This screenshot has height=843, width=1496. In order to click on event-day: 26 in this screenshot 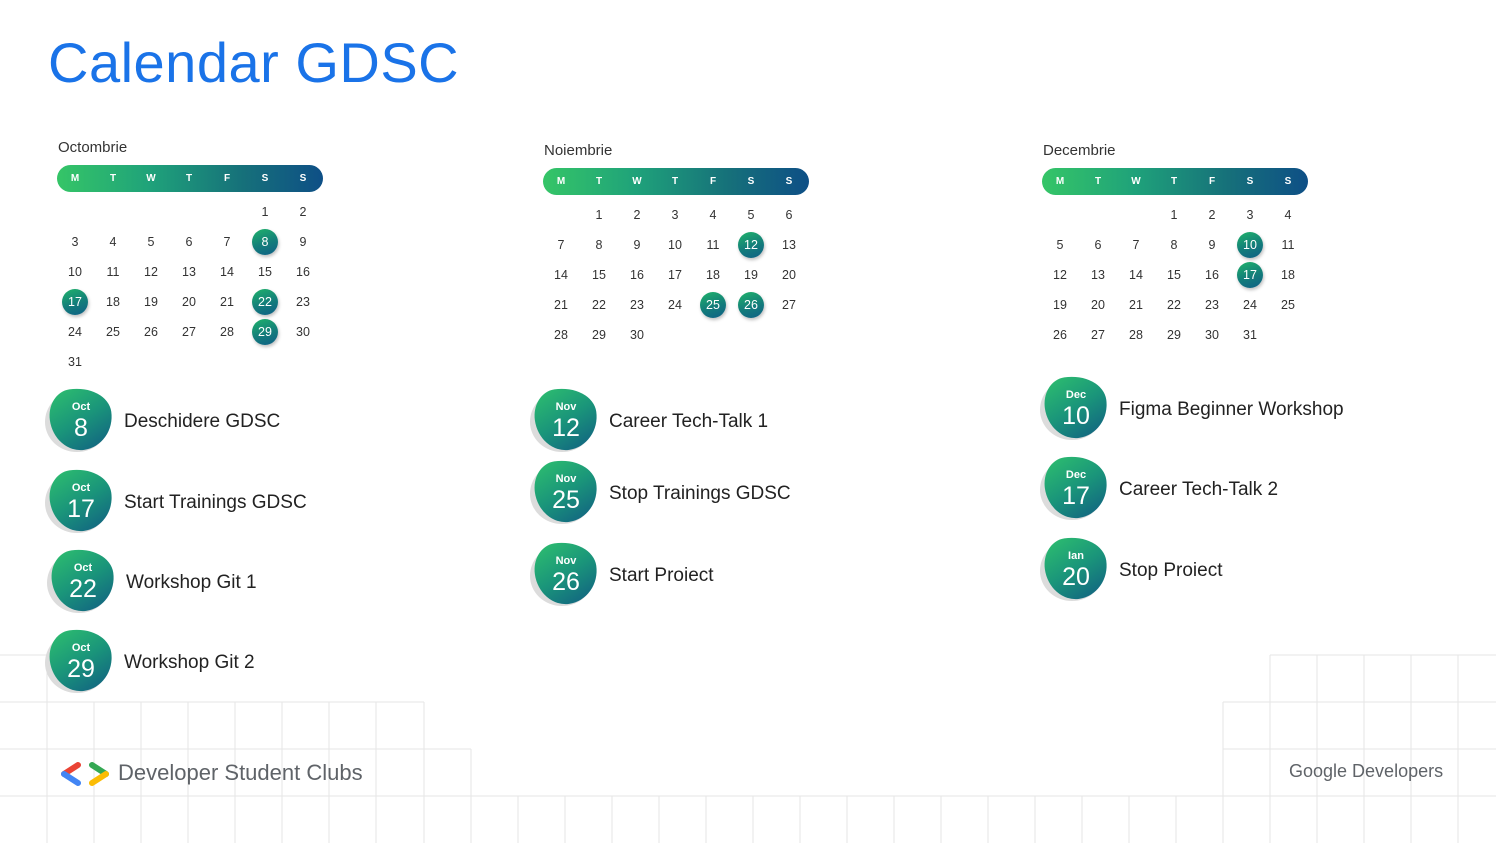, I will do `click(566, 582)`.